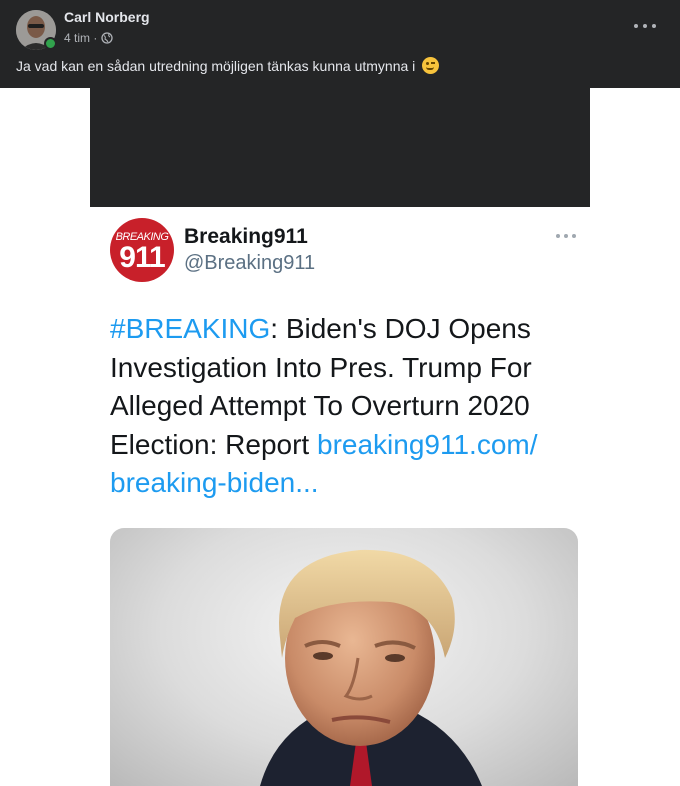 This screenshot has height=786, width=680. What do you see at coordinates (80, 38) in the screenshot?
I see `post-time: 4 tim ·` at bounding box center [80, 38].